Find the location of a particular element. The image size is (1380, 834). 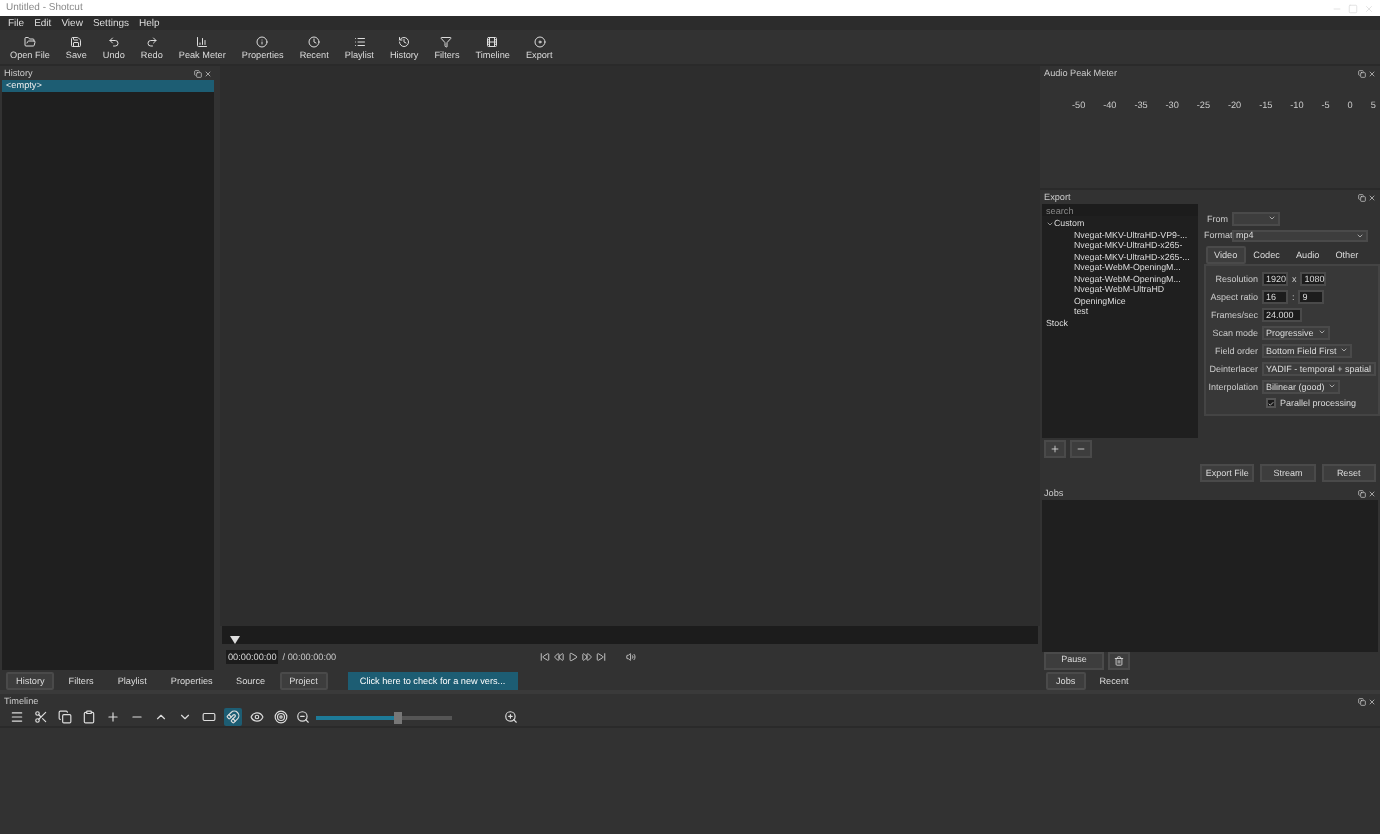

folder-icon is located at coordinates (29, 41).